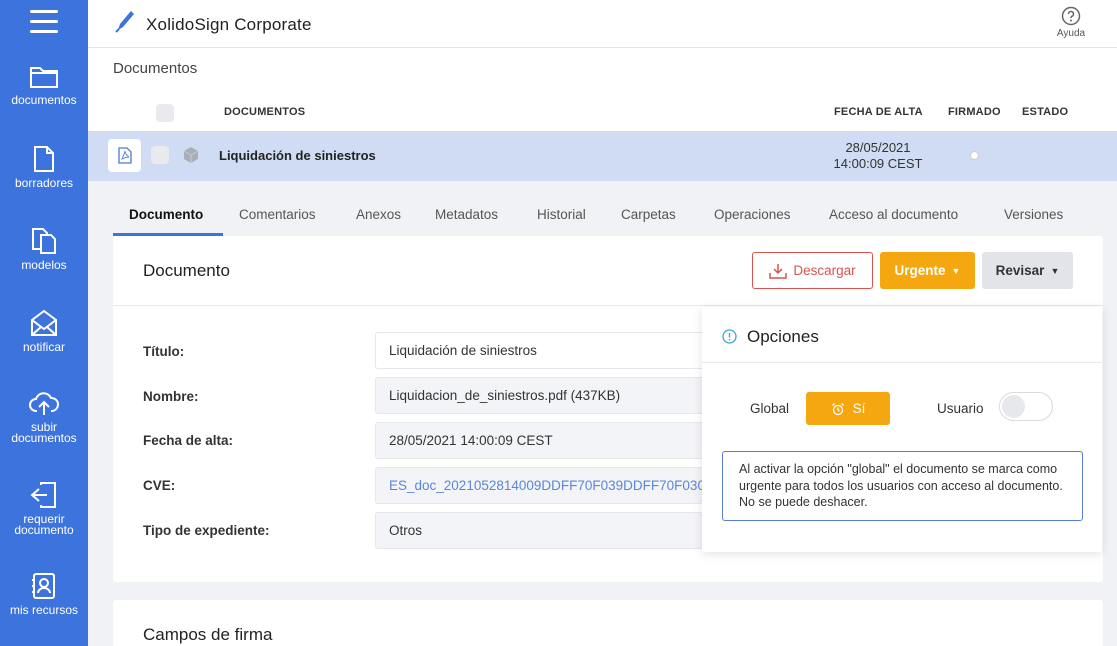 The height and width of the screenshot is (646, 1117). What do you see at coordinates (171, 396) in the screenshot?
I see `name-label: Nombre:` at bounding box center [171, 396].